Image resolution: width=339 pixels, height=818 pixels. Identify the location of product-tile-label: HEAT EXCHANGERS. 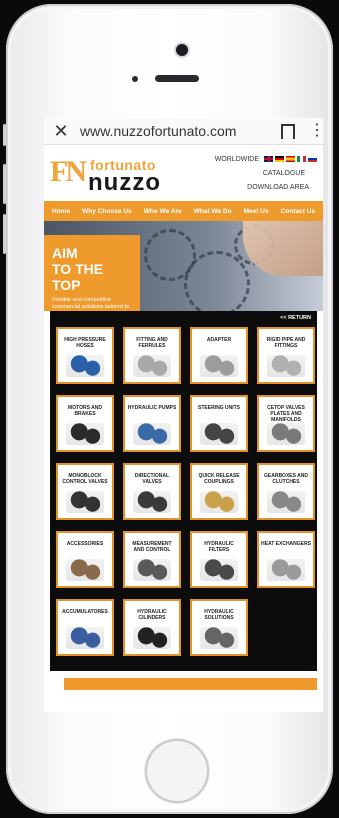
(286, 544).